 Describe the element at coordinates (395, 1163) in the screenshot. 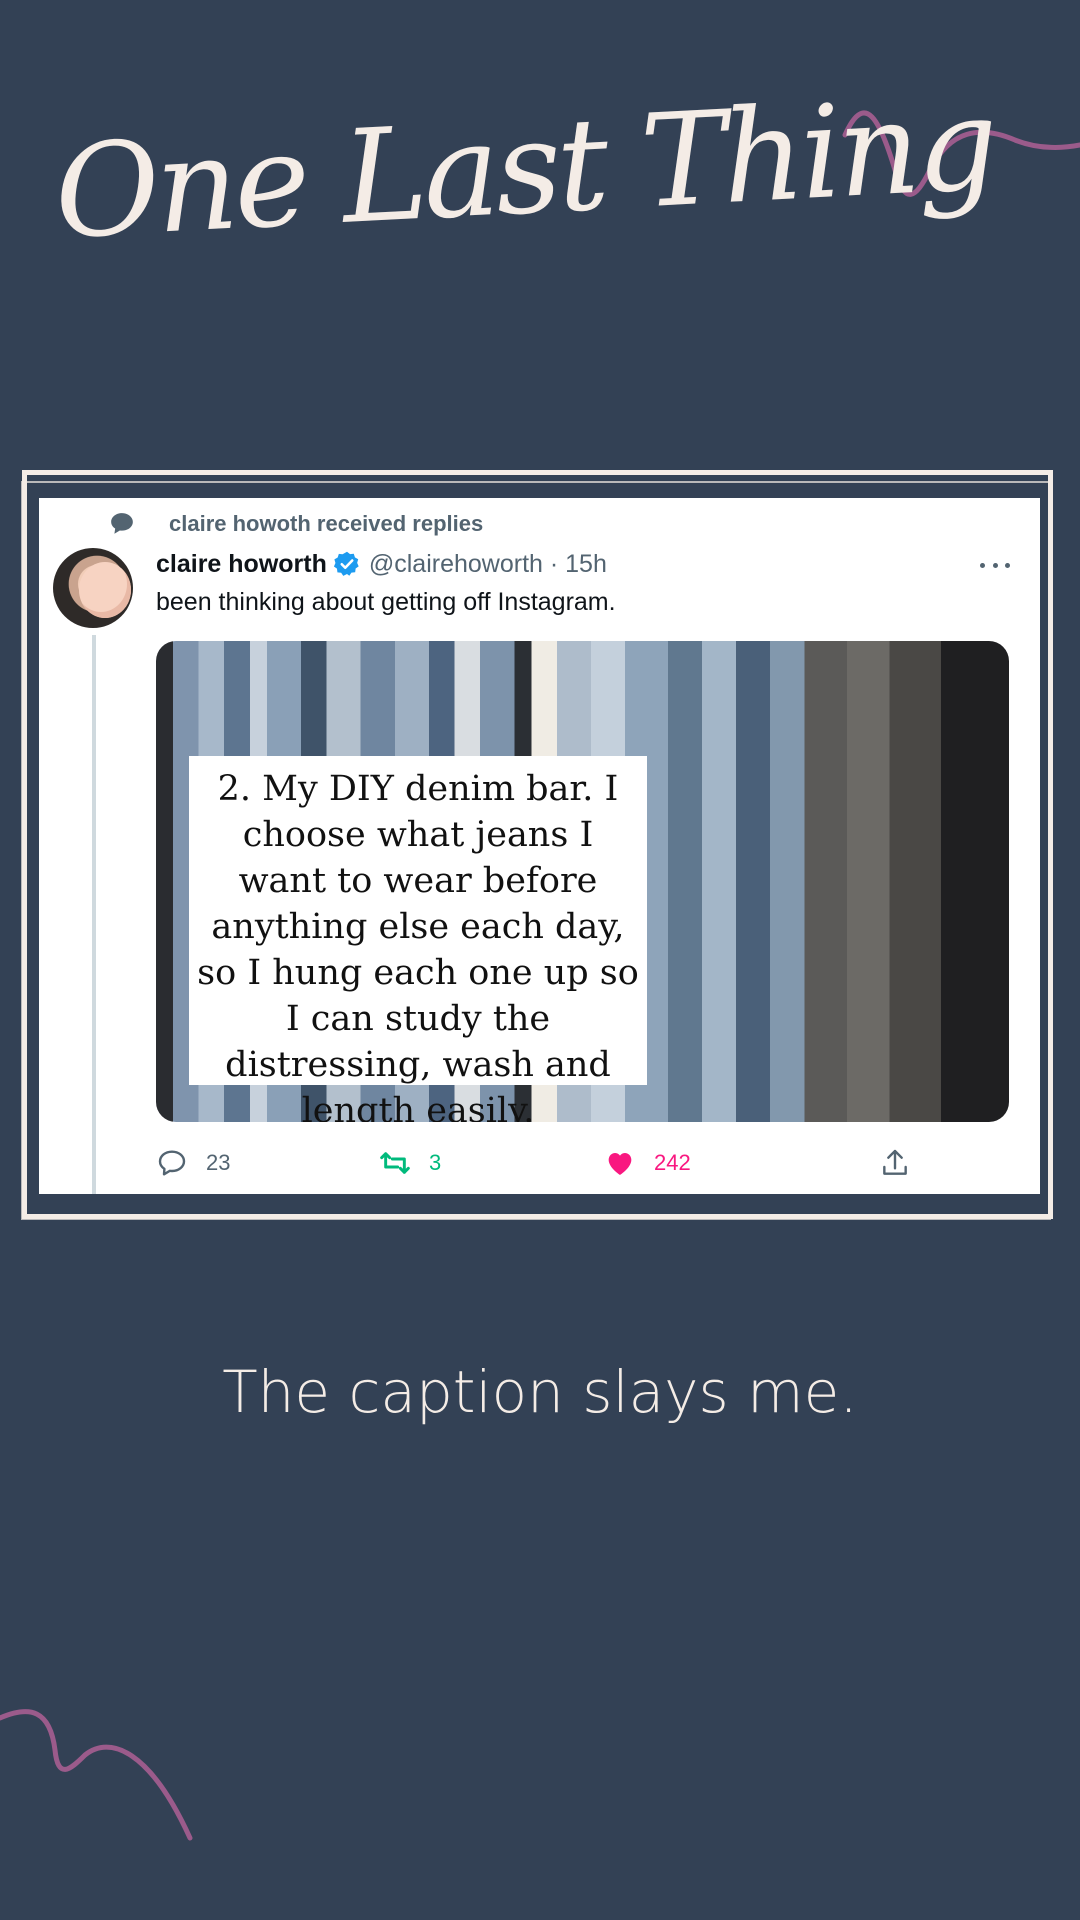

I see `retweet-icon` at that location.